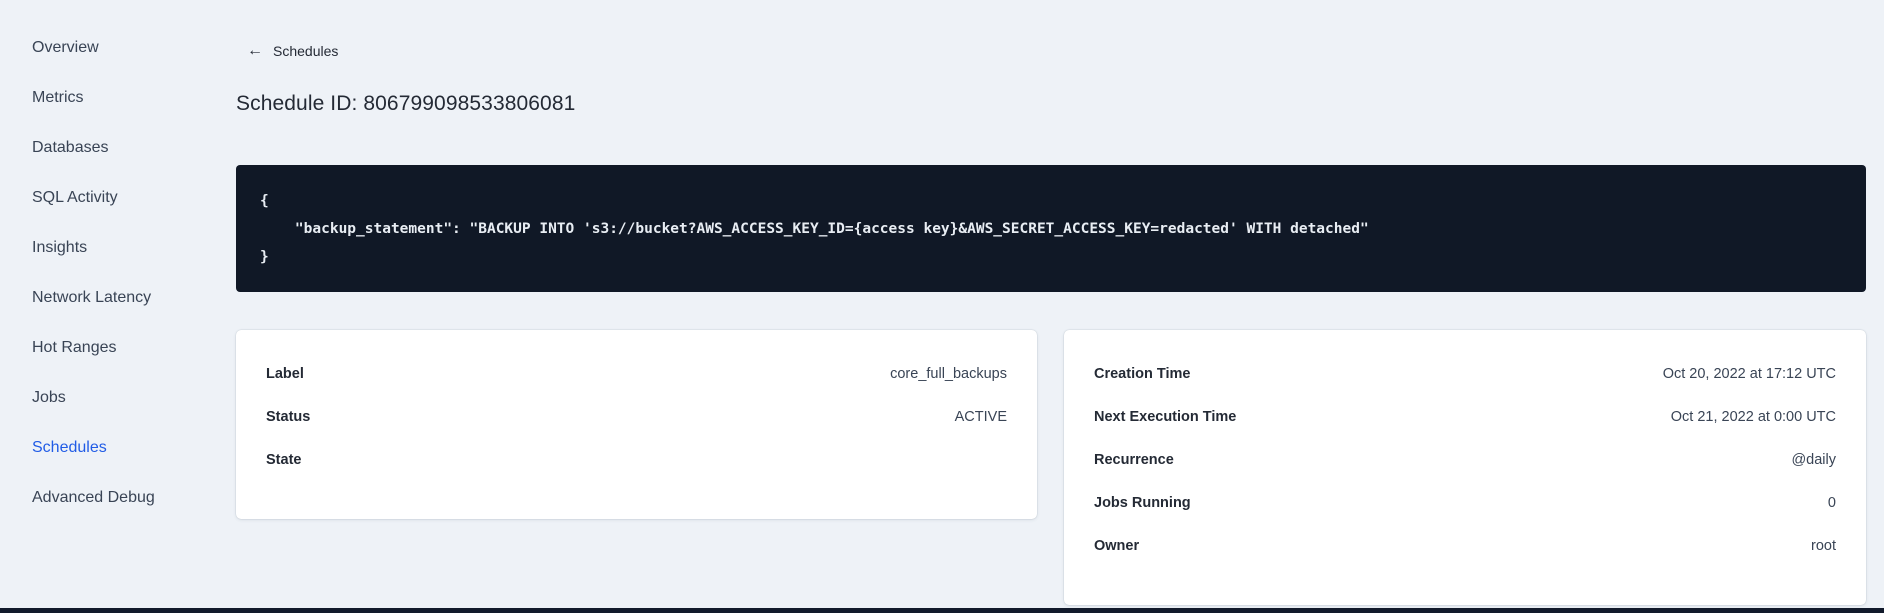 Image resolution: width=1884 pixels, height=613 pixels. Describe the element at coordinates (636, 416) in the screenshot. I see `summary-row-status: Status ACTIVE` at that location.